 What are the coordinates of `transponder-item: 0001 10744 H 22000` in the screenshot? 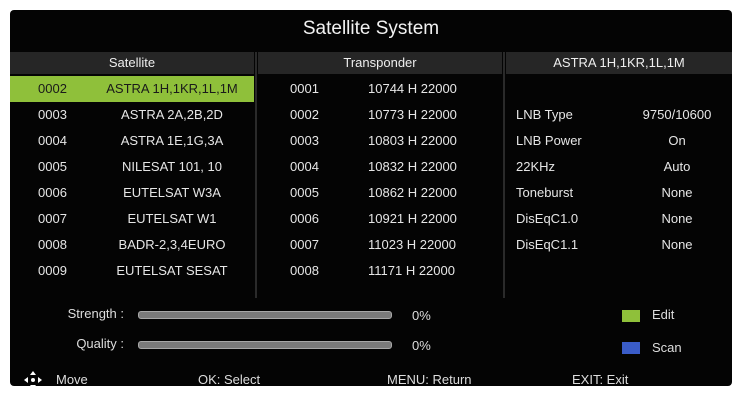 It's located at (380, 89).